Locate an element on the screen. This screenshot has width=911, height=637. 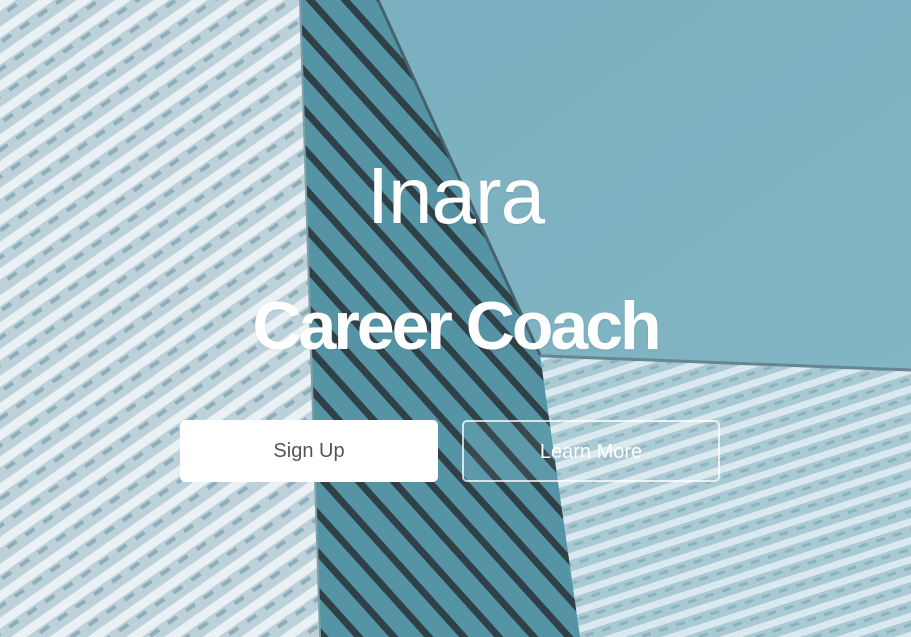
learn-more-button: Learn More is located at coordinates (591, 451).